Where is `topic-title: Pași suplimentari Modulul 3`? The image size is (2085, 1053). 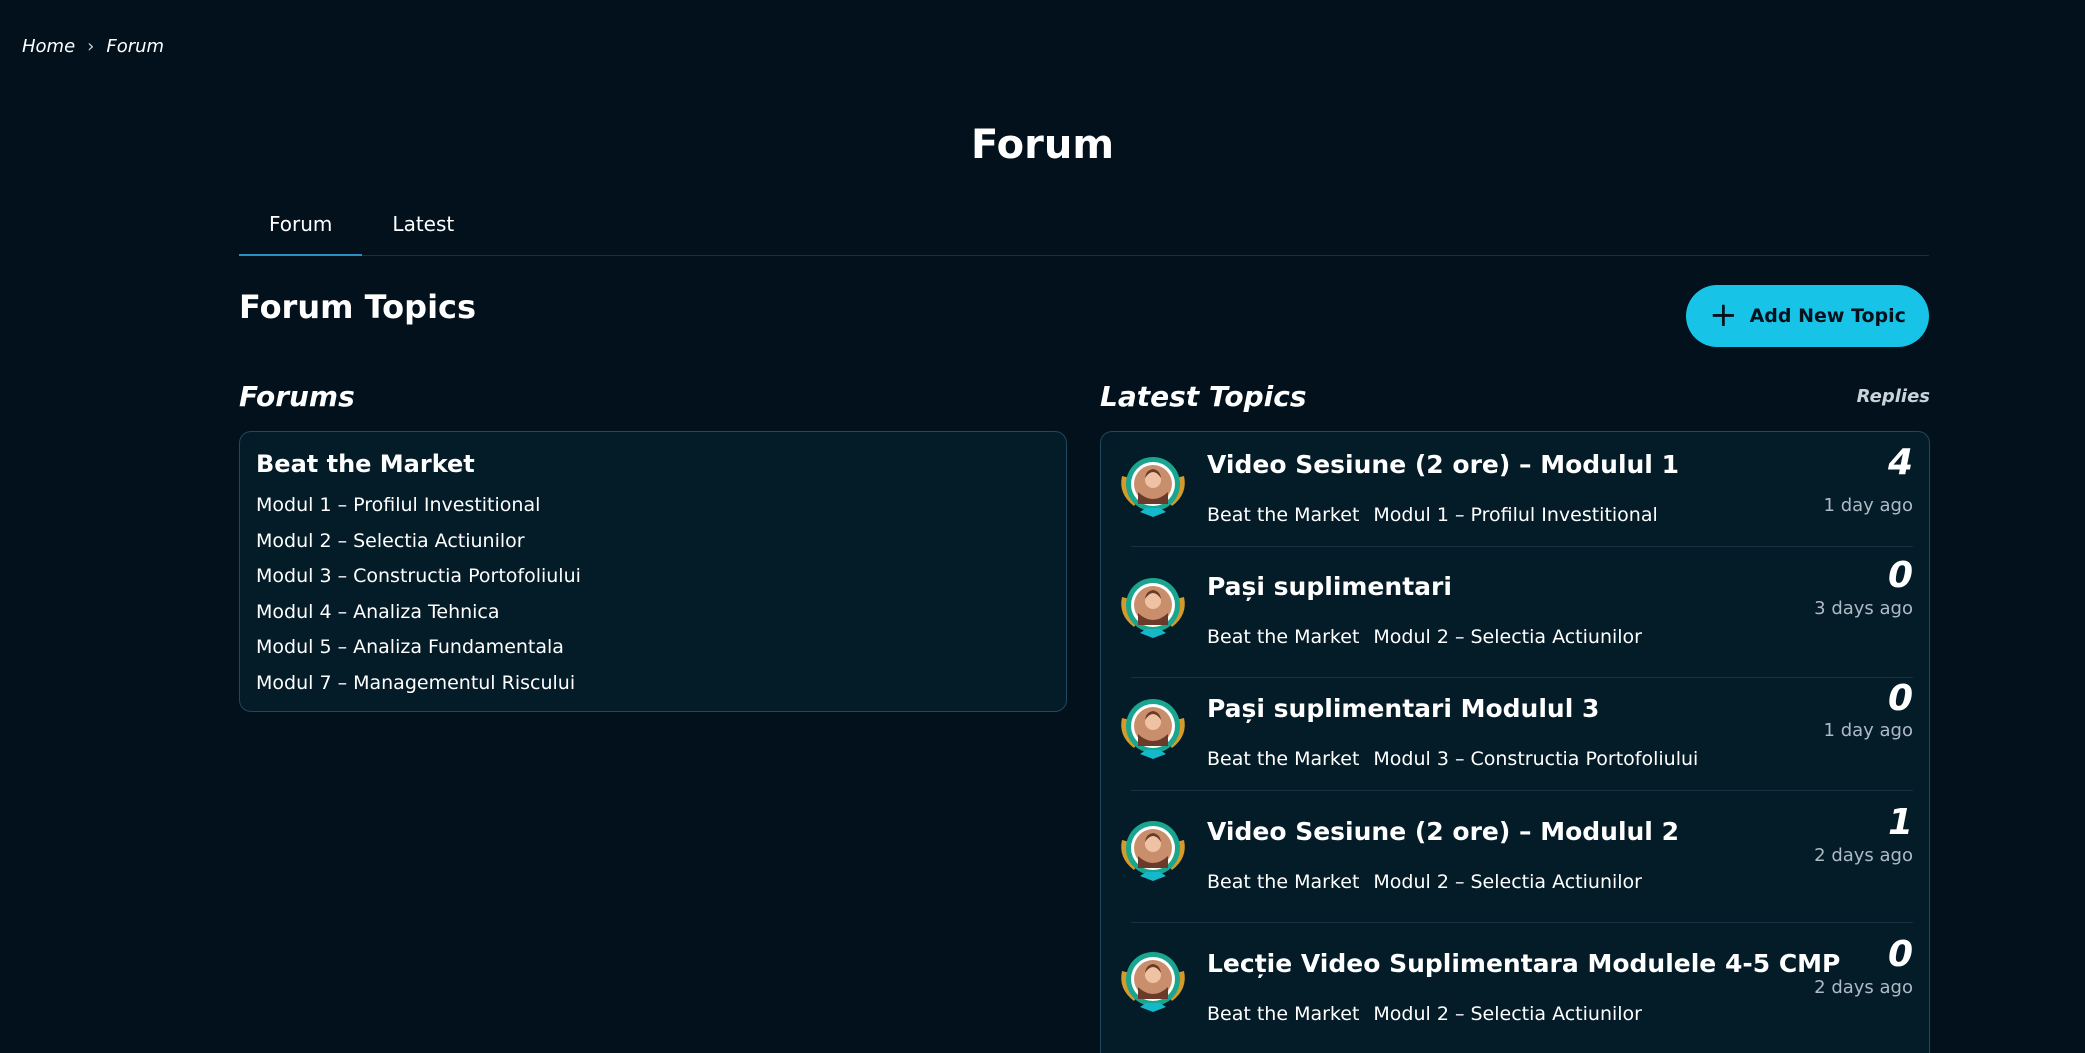 topic-title: Pași suplimentari Modulul 3 is located at coordinates (1403, 708).